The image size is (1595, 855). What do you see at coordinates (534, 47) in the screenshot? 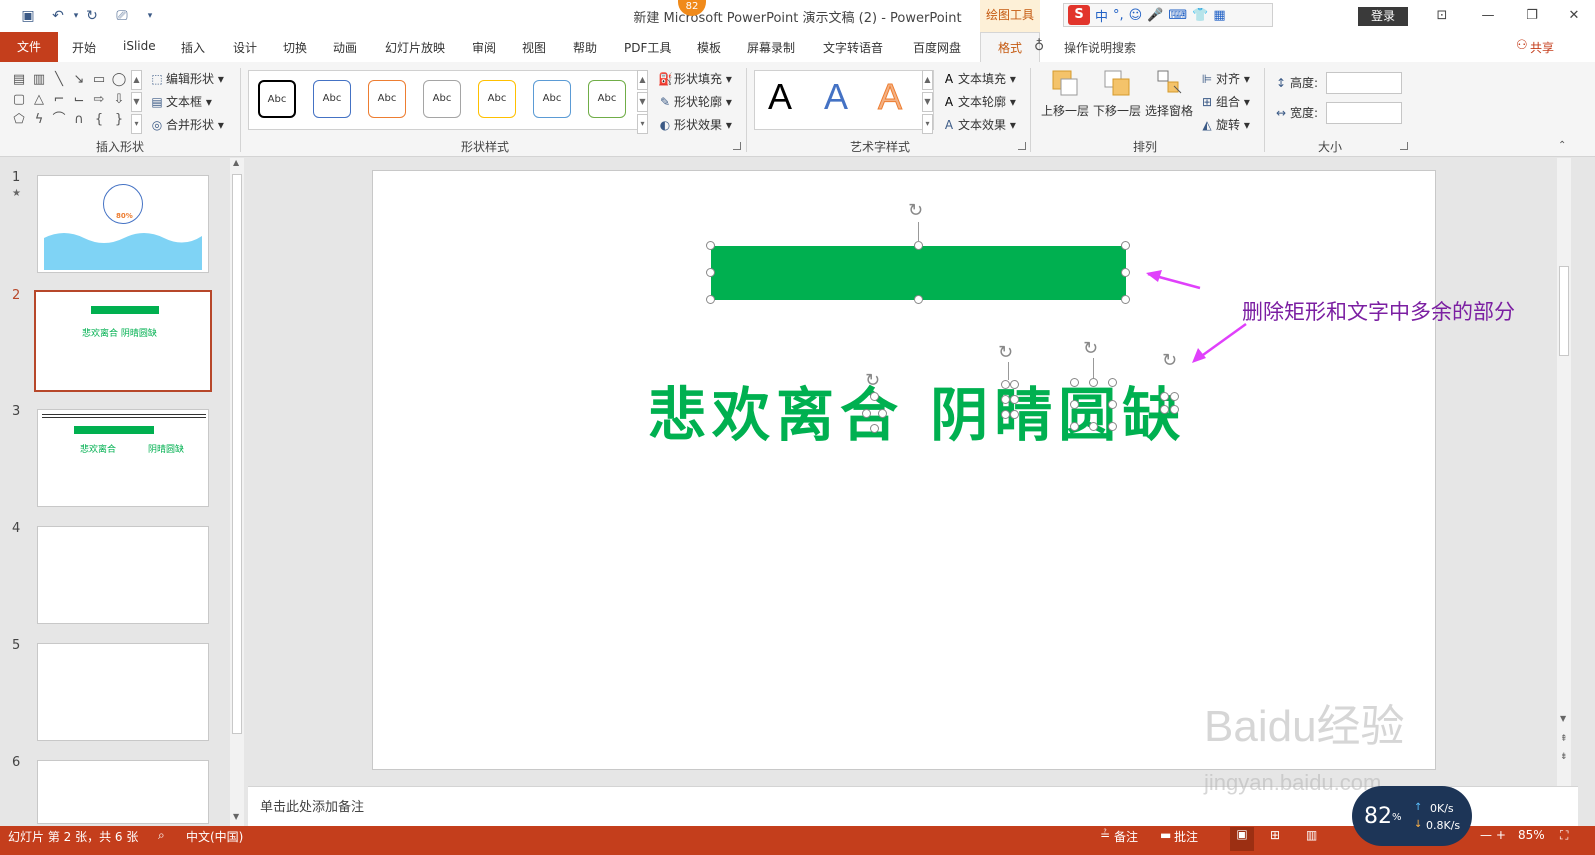
I see `tab-view: 视图` at bounding box center [534, 47].